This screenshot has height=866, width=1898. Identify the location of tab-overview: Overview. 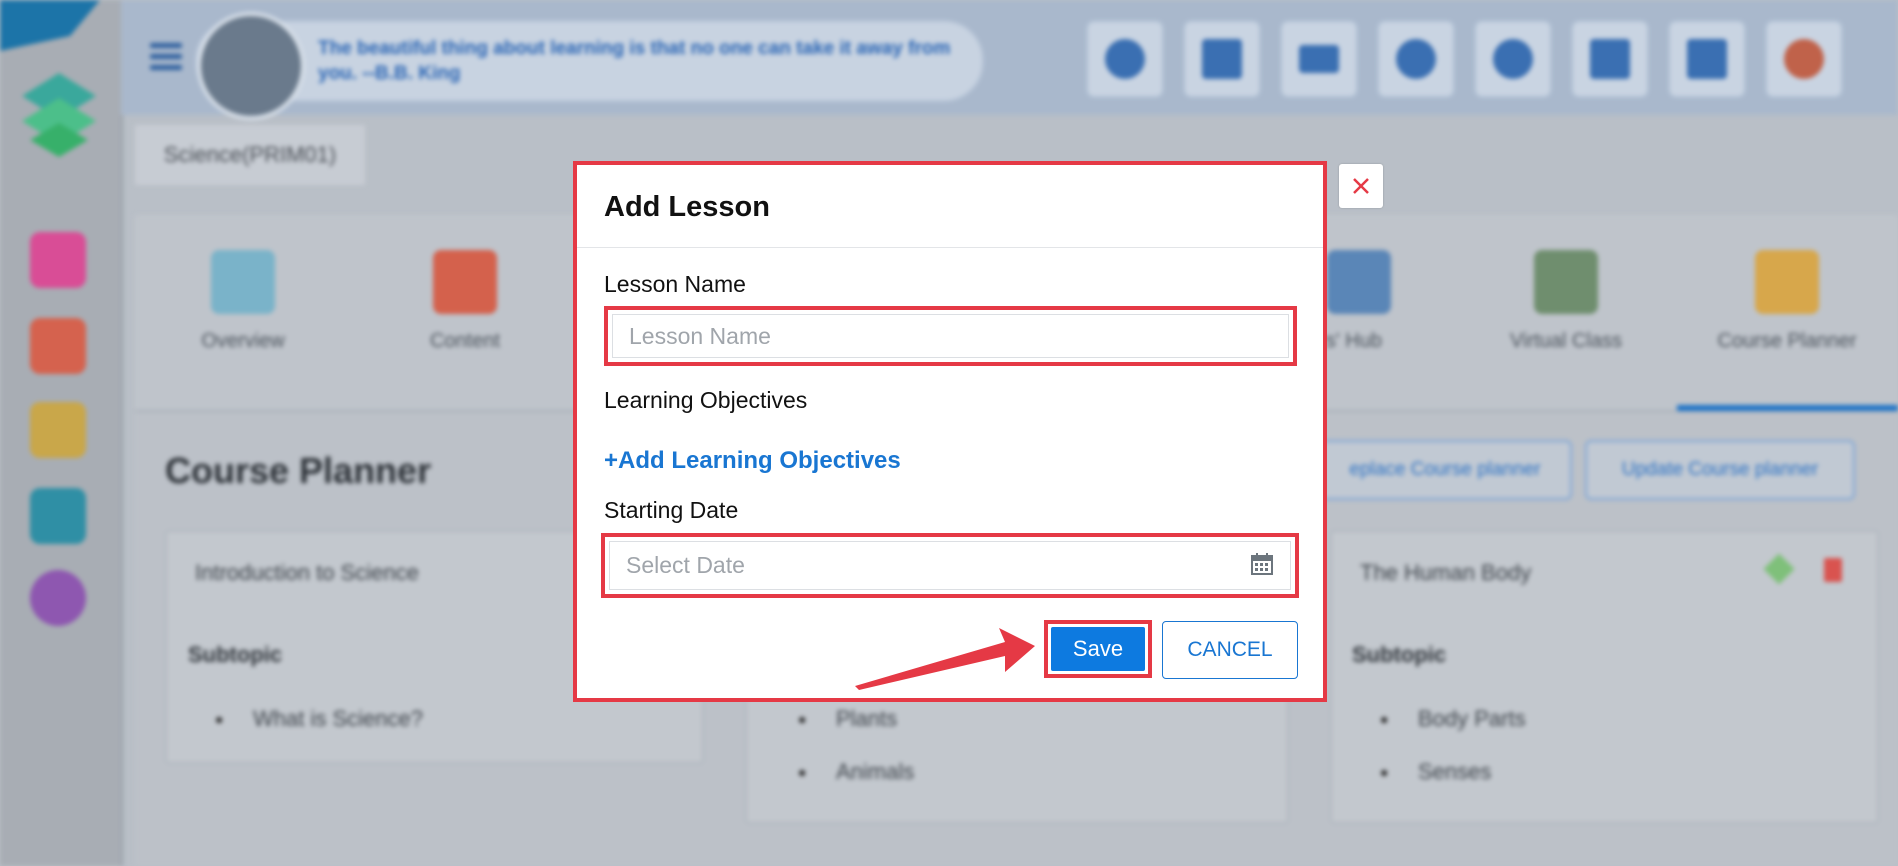
(243, 301).